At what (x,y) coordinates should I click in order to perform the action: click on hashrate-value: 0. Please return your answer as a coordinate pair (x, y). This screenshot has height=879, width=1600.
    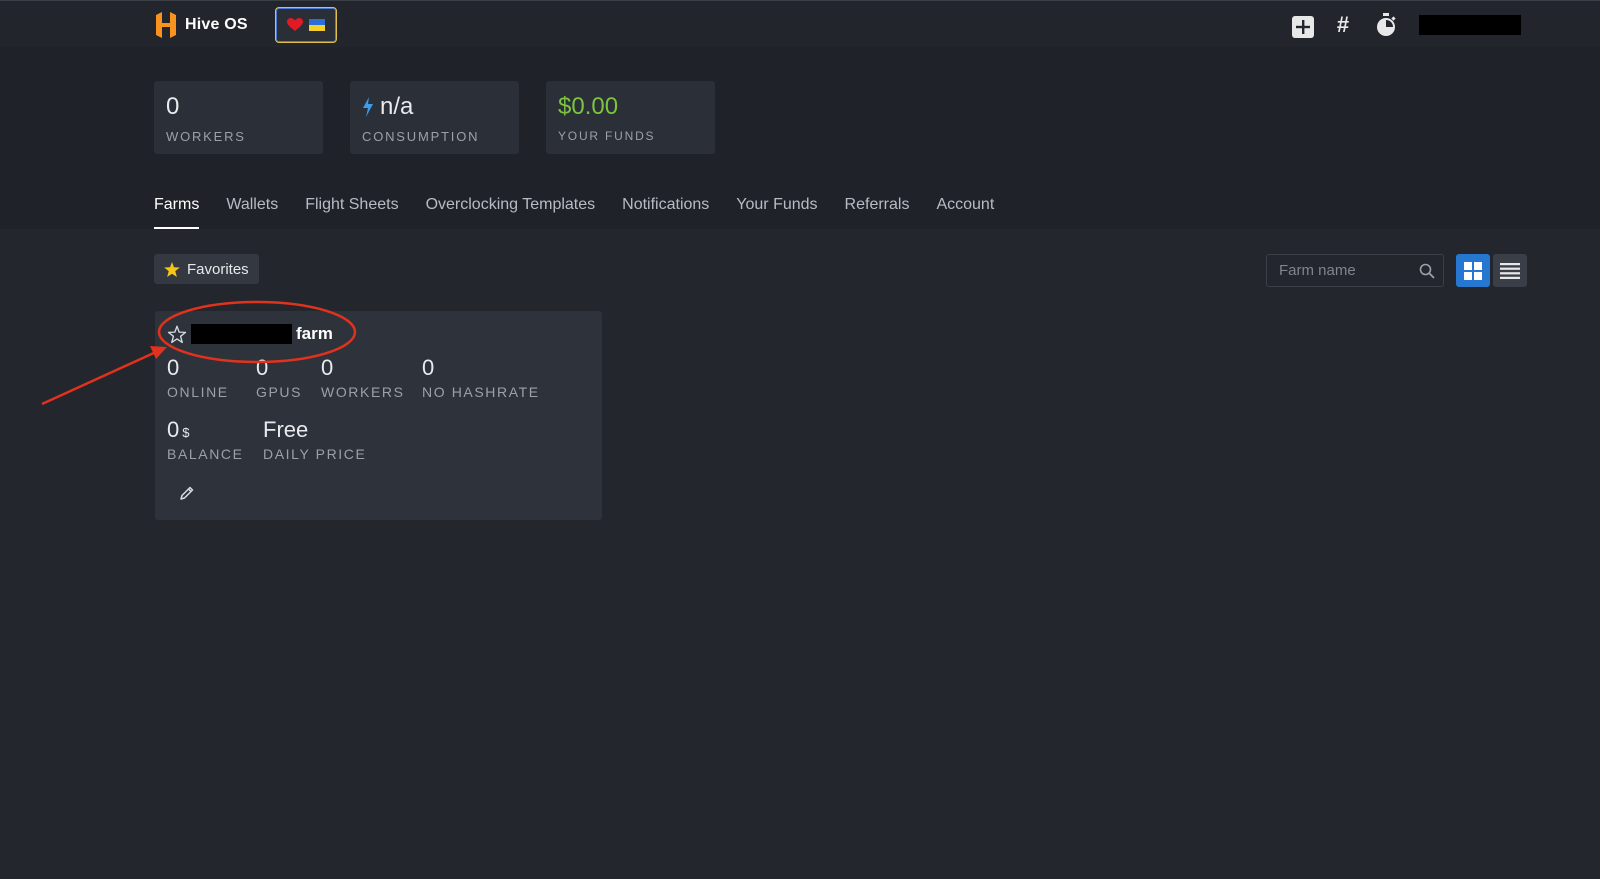
    Looking at the image, I should click on (428, 367).